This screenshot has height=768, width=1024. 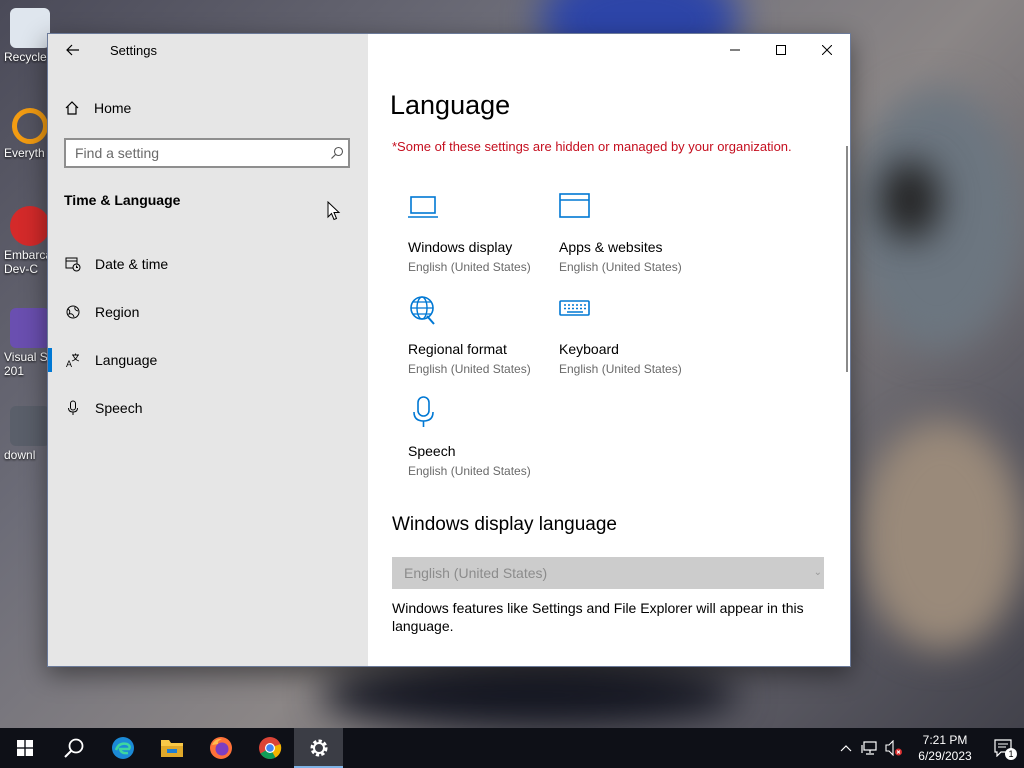 What do you see at coordinates (117, 312) in the screenshot?
I see `sidebar-item-label: Region` at bounding box center [117, 312].